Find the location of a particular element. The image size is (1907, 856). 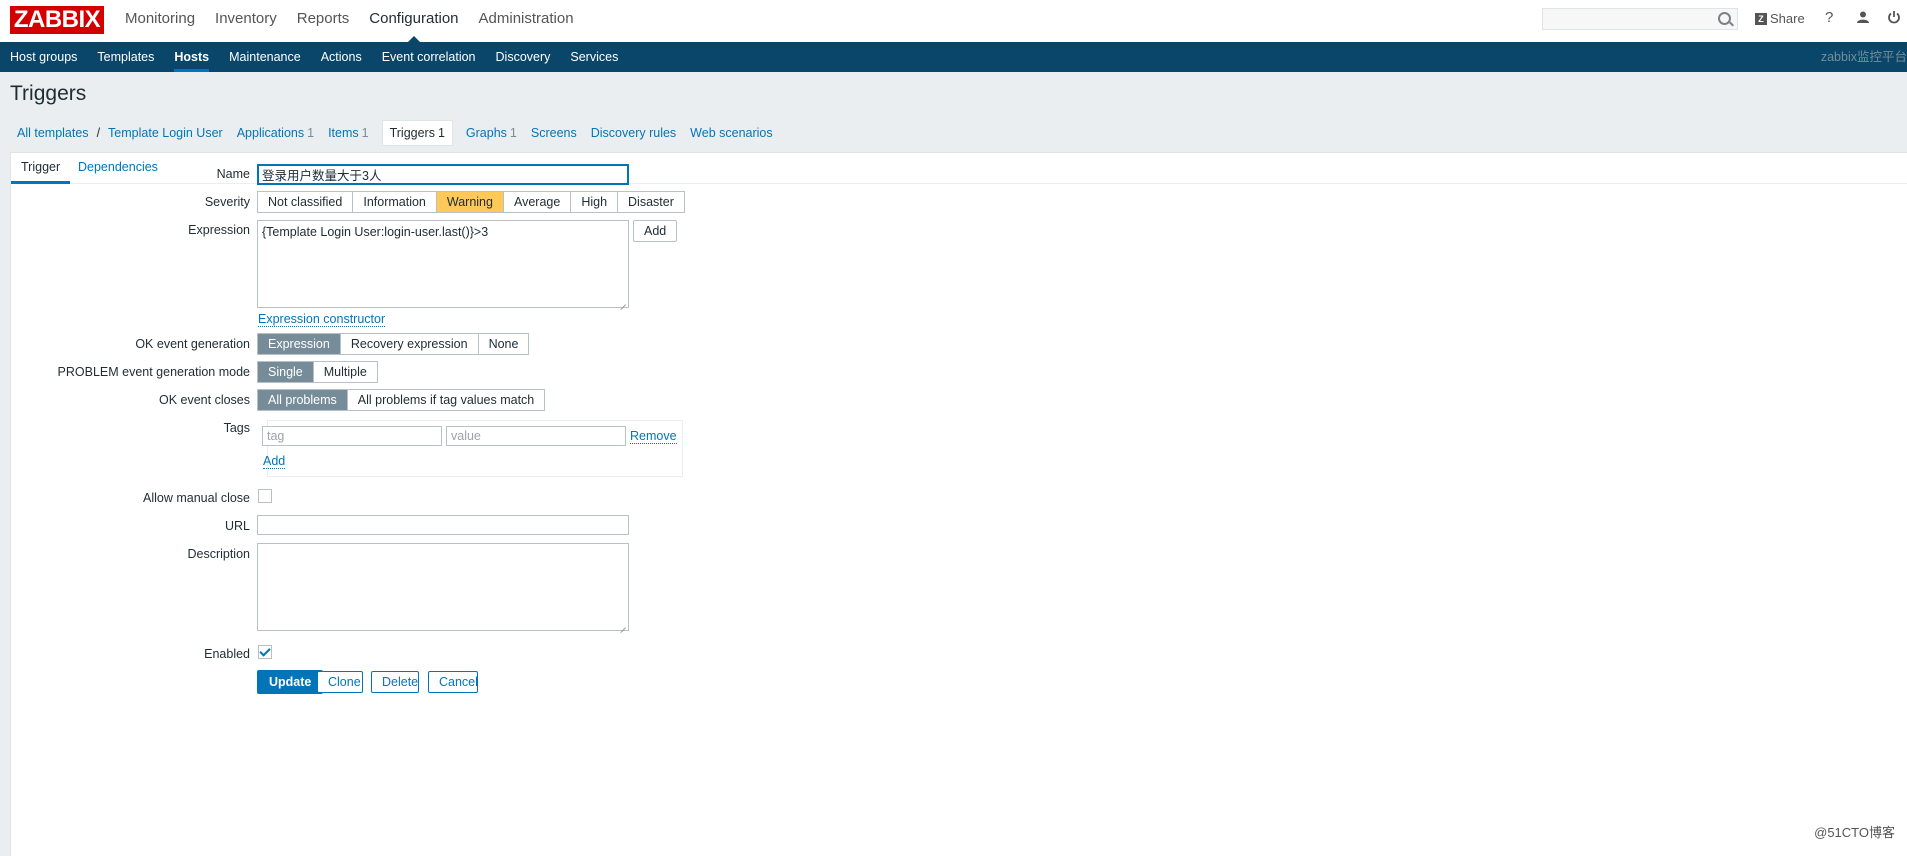

share-button: Z Share is located at coordinates (1780, 18).